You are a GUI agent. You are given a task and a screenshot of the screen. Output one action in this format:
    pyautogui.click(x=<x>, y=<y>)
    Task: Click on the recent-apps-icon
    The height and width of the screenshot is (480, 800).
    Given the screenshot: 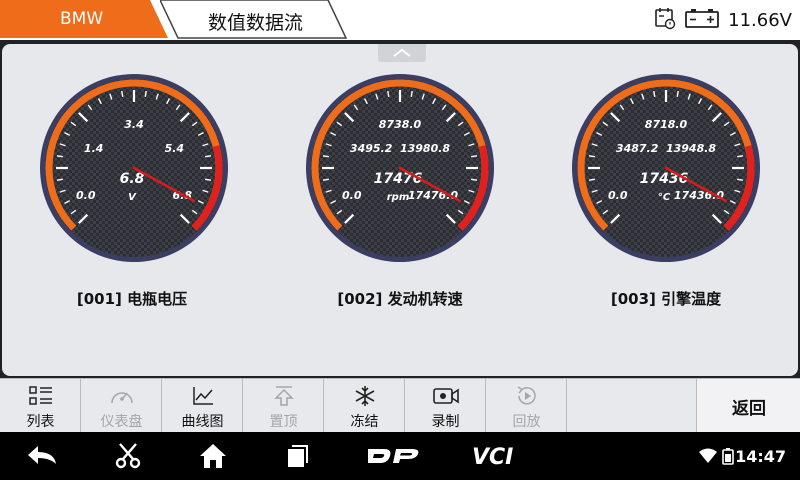 What is the action you would take?
    pyautogui.click(x=297, y=456)
    